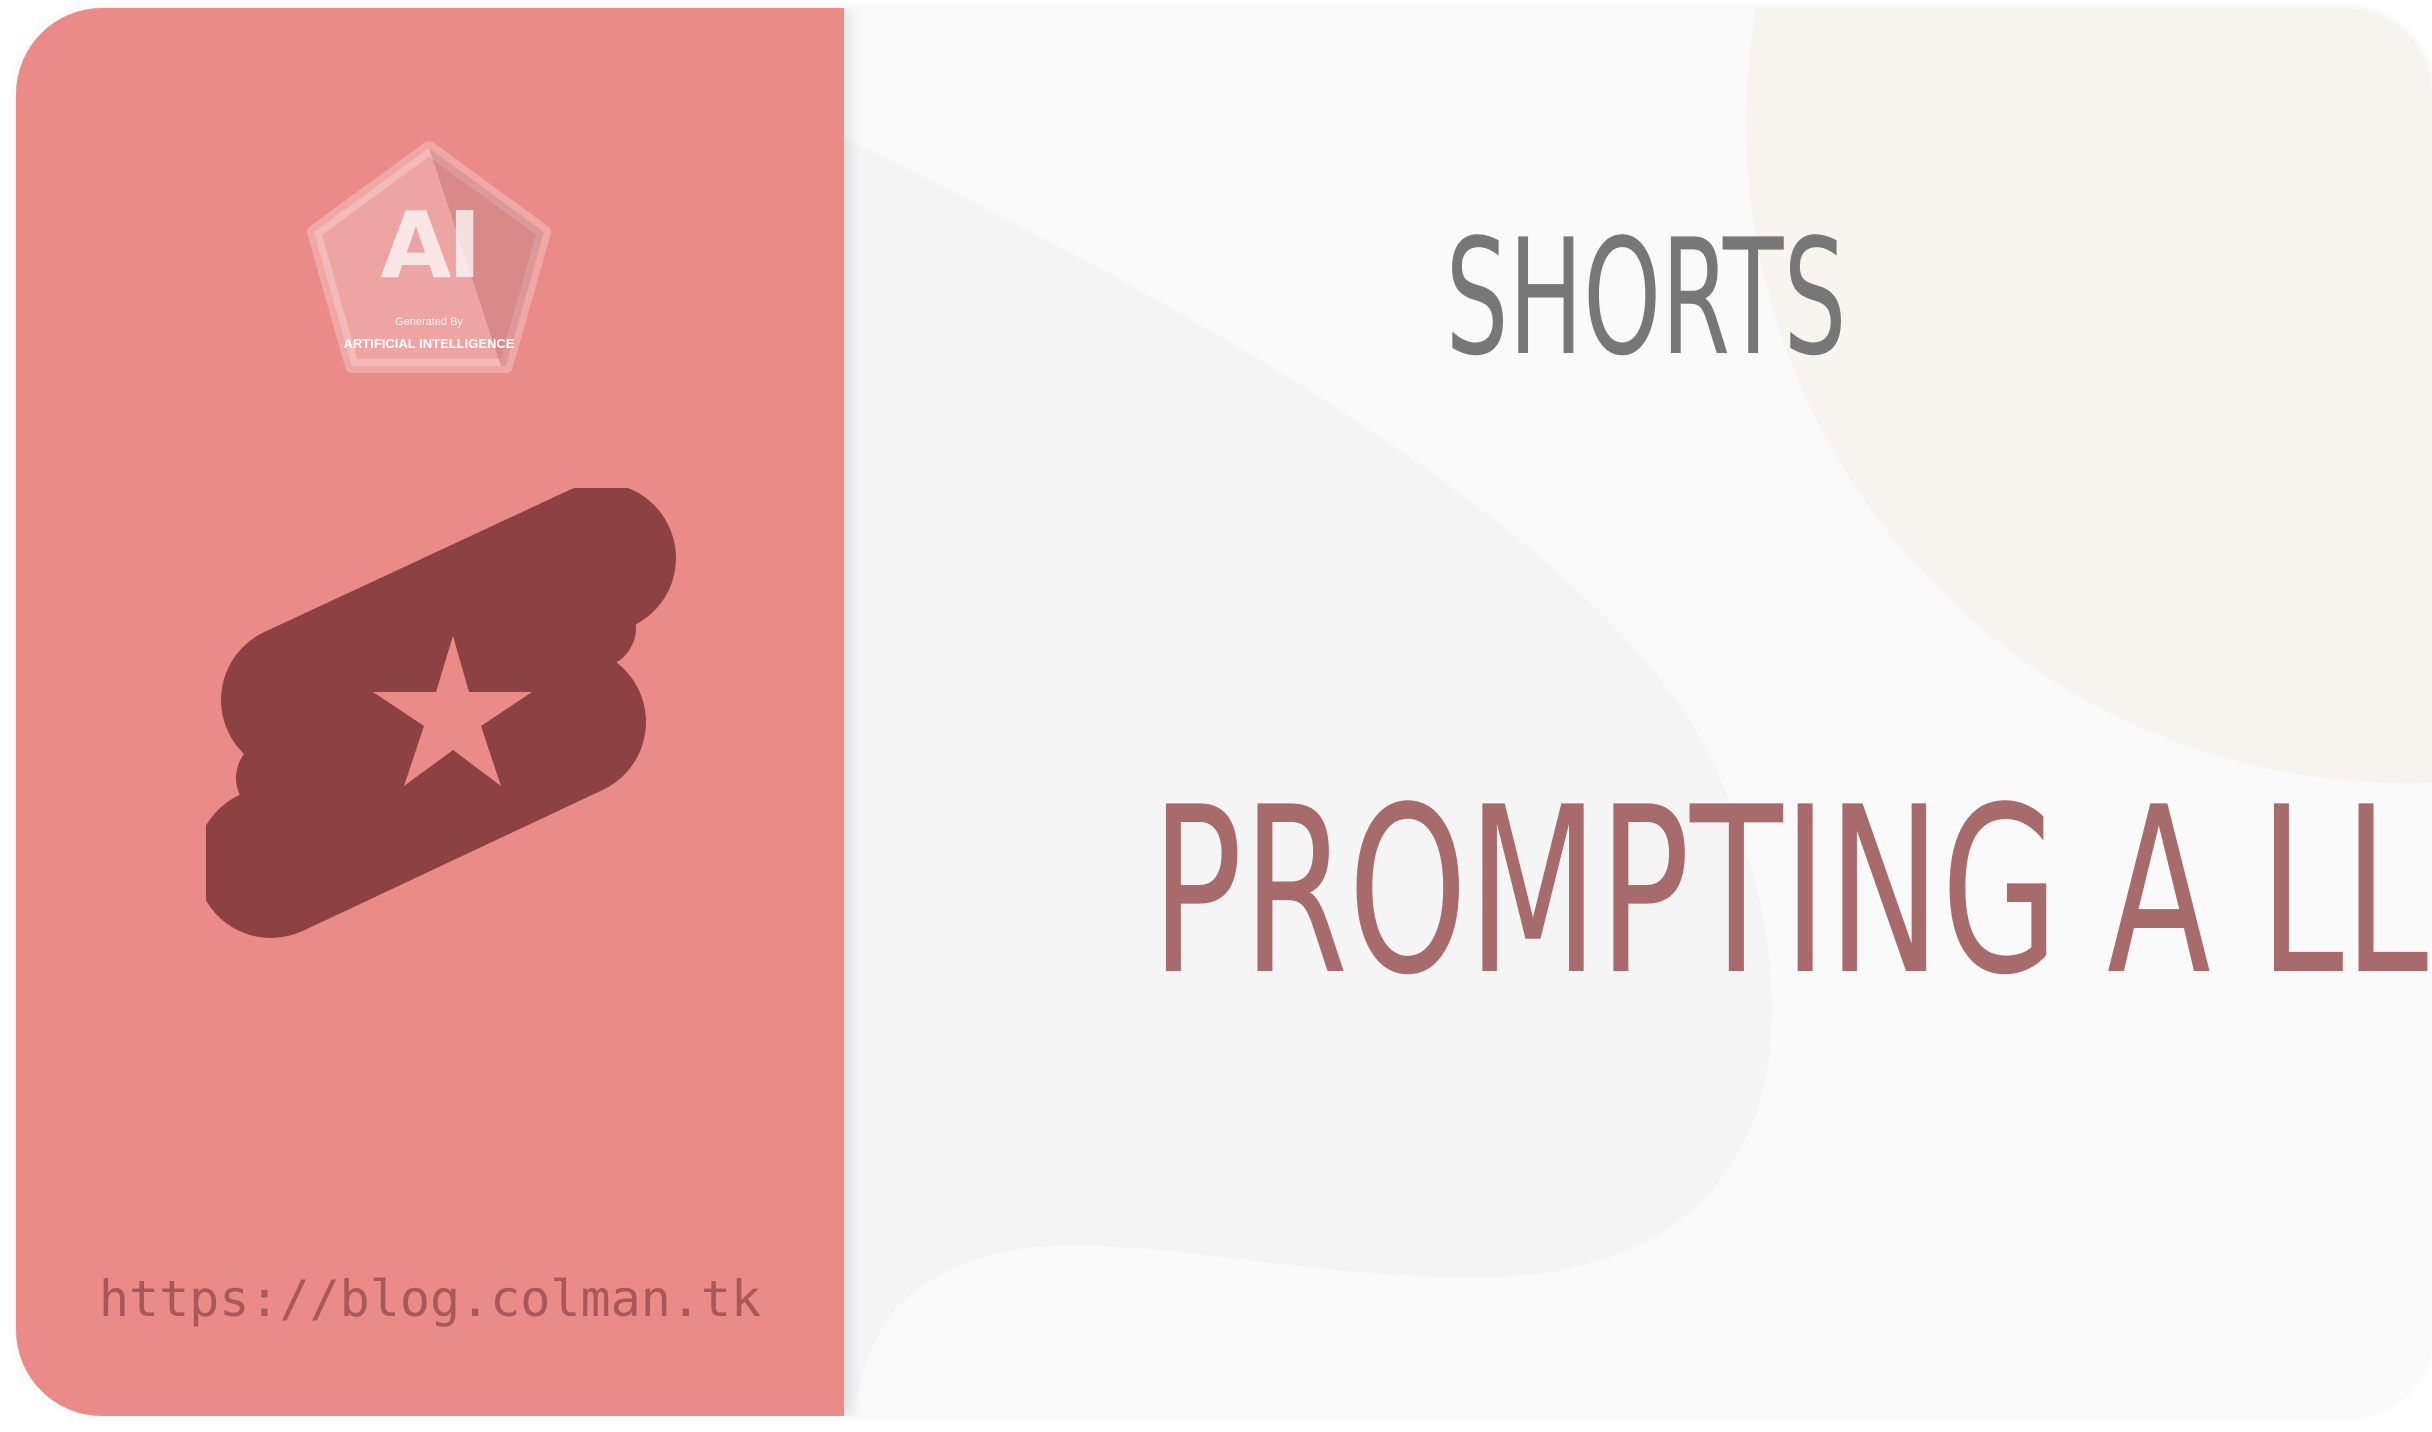 This screenshot has width=2432, height=1432. What do you see at coordinates (429, 343) in the screenshot?
I see `badge-line-2: ARTIFICIAL INTELLIGENCE` at bounding box center [429, 343].